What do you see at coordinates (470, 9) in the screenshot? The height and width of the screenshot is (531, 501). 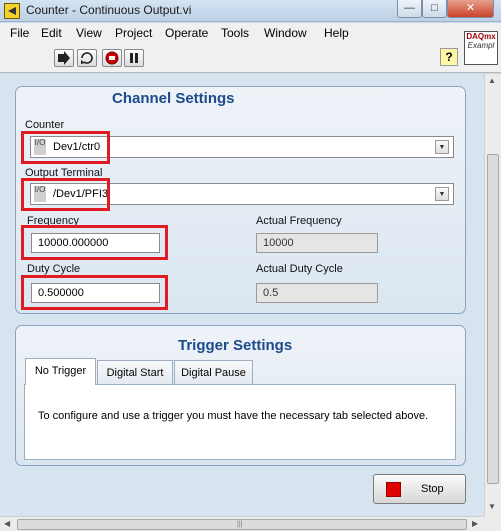 I see `close-button: ✕` at bounding box center [470, 9].